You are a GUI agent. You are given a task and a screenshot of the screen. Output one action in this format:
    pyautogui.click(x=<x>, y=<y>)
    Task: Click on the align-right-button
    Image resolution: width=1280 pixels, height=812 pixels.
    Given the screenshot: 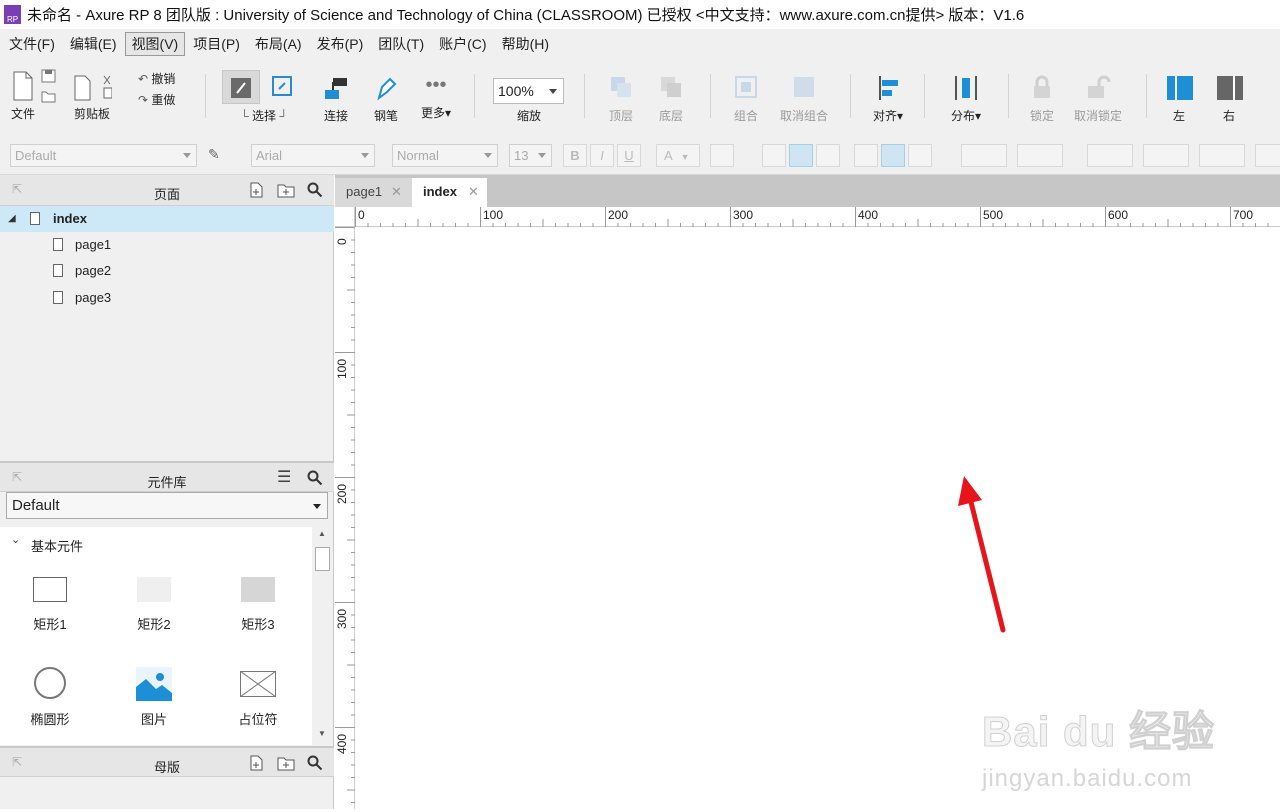 What is the action you would take?
    pyautogui.click(x=828, y=155)
    